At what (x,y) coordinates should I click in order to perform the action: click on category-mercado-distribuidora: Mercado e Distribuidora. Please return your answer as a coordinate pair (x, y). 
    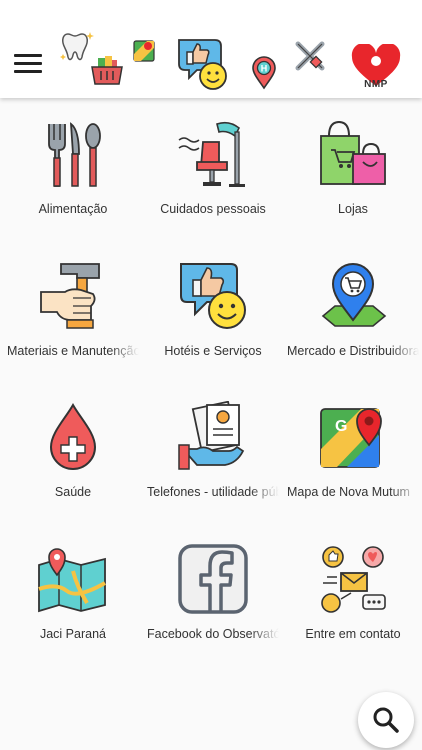
    Looking at the image, I should click on (352, 317).